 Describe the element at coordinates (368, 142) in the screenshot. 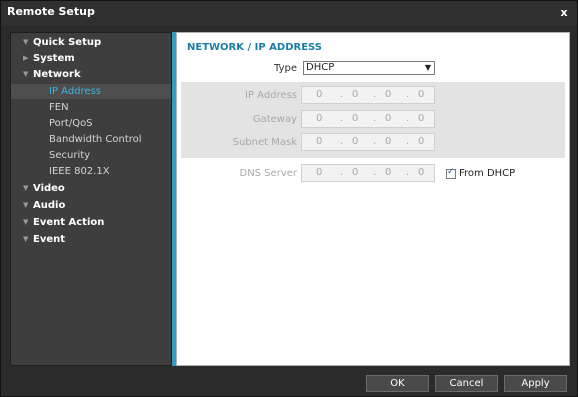

I see `subnet-mask-field: 0 . 0 . 0 . 0` at that location.